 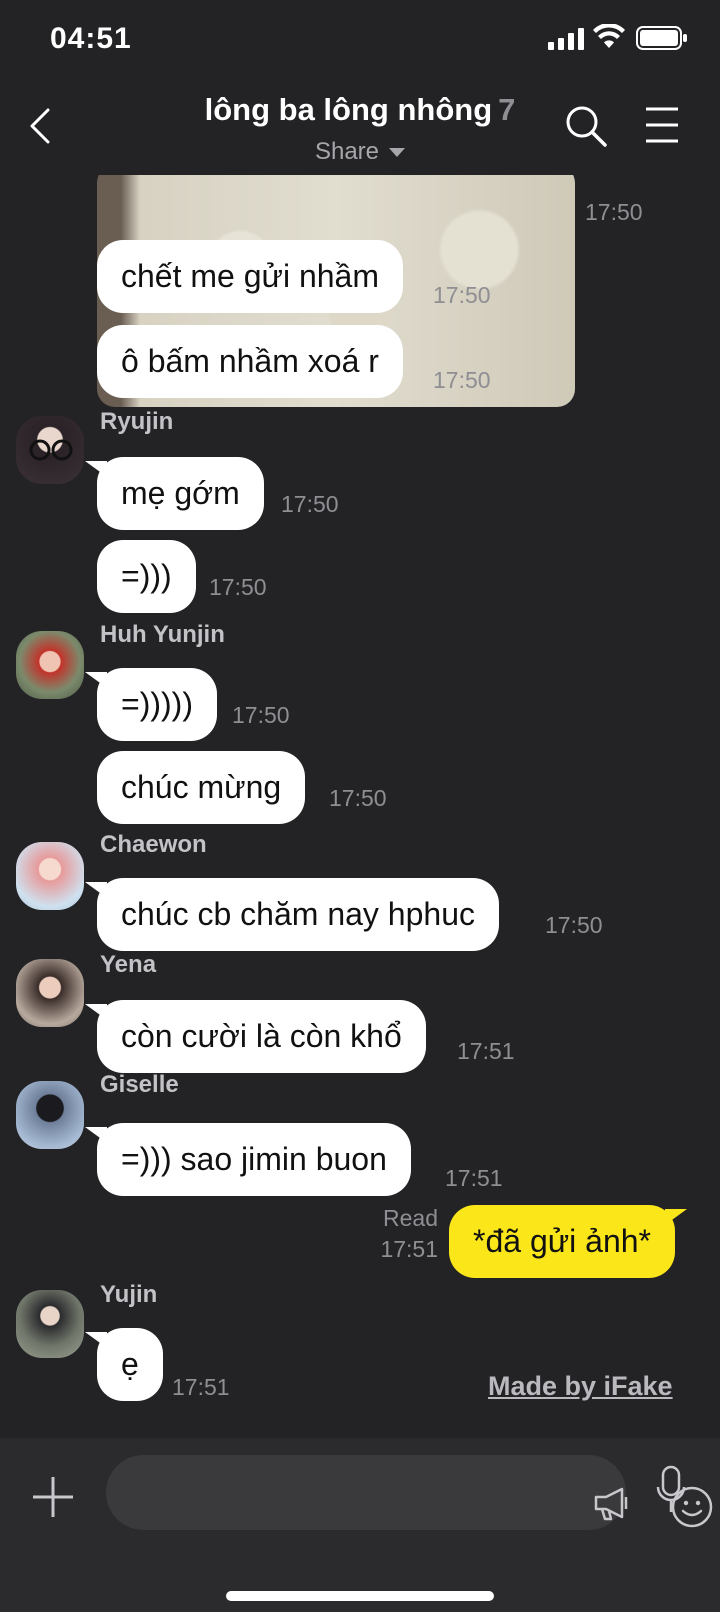 I want to click on search-icon, so click(x=586, y=126).